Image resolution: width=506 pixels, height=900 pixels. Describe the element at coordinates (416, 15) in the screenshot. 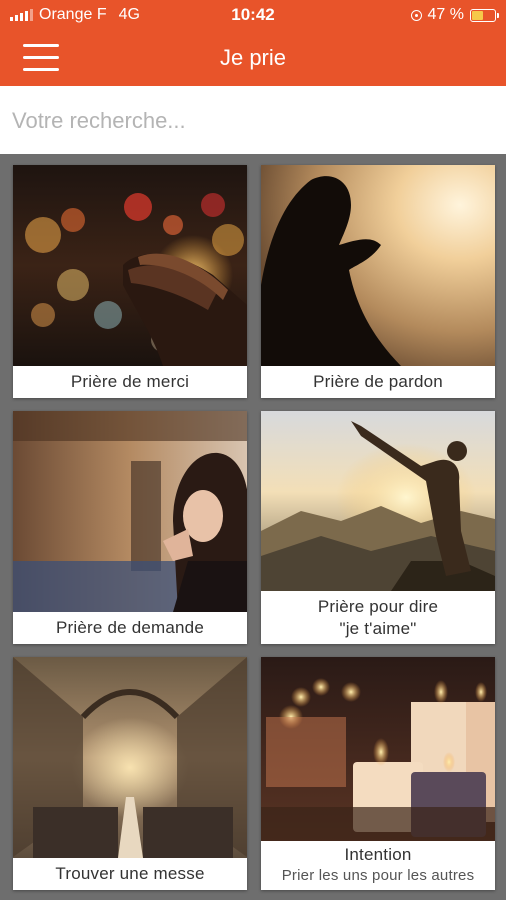

I see `orientation-lock-icon` at that location.